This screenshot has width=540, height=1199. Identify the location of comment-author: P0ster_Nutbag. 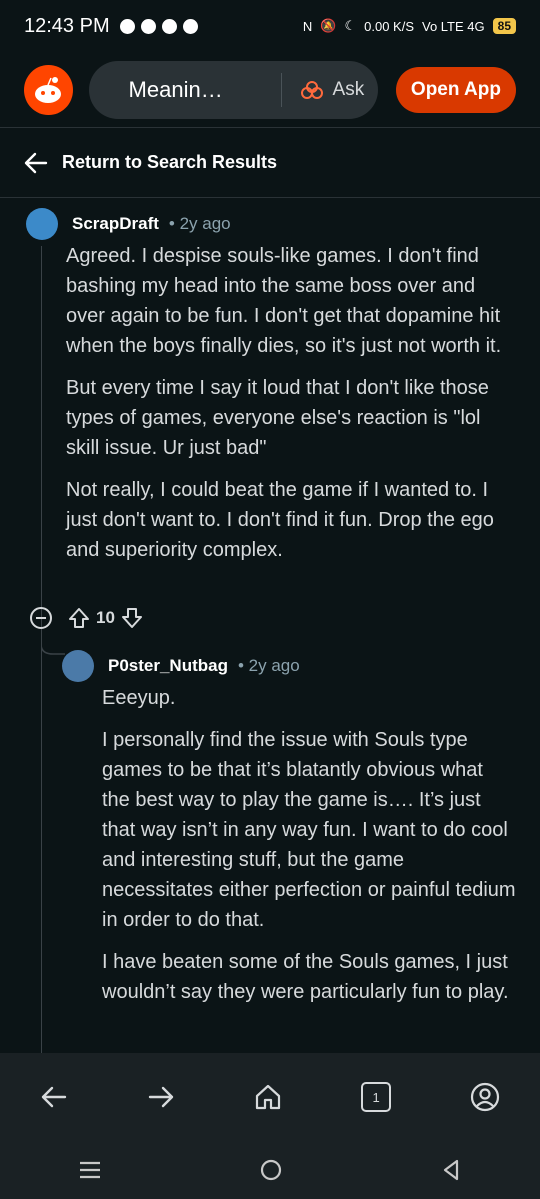
(168, 666).